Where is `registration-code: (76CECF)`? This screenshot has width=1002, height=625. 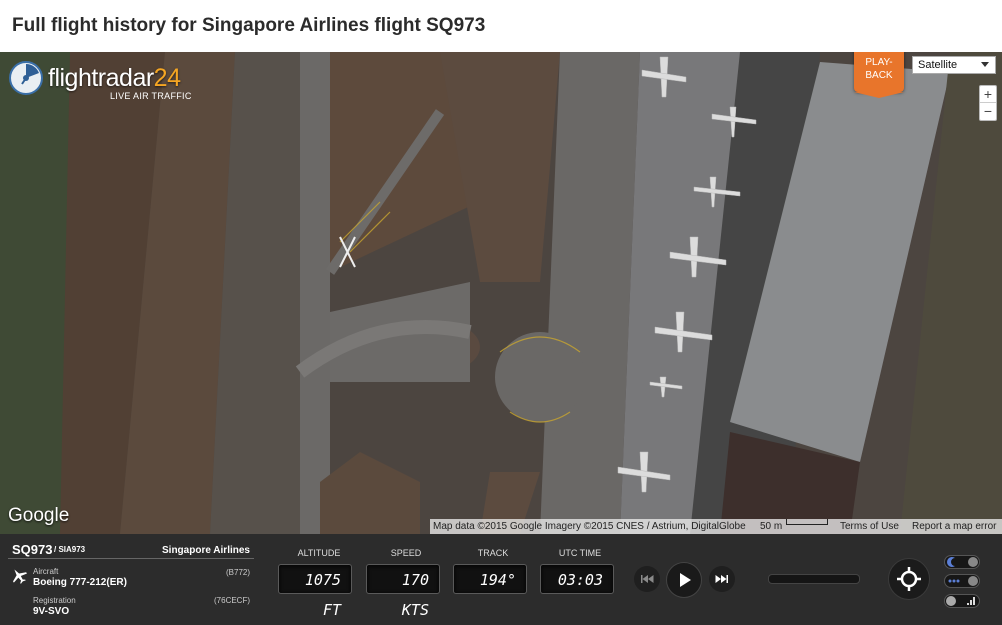 registration-code: (76CECF) is located at coordinates (232, 600).